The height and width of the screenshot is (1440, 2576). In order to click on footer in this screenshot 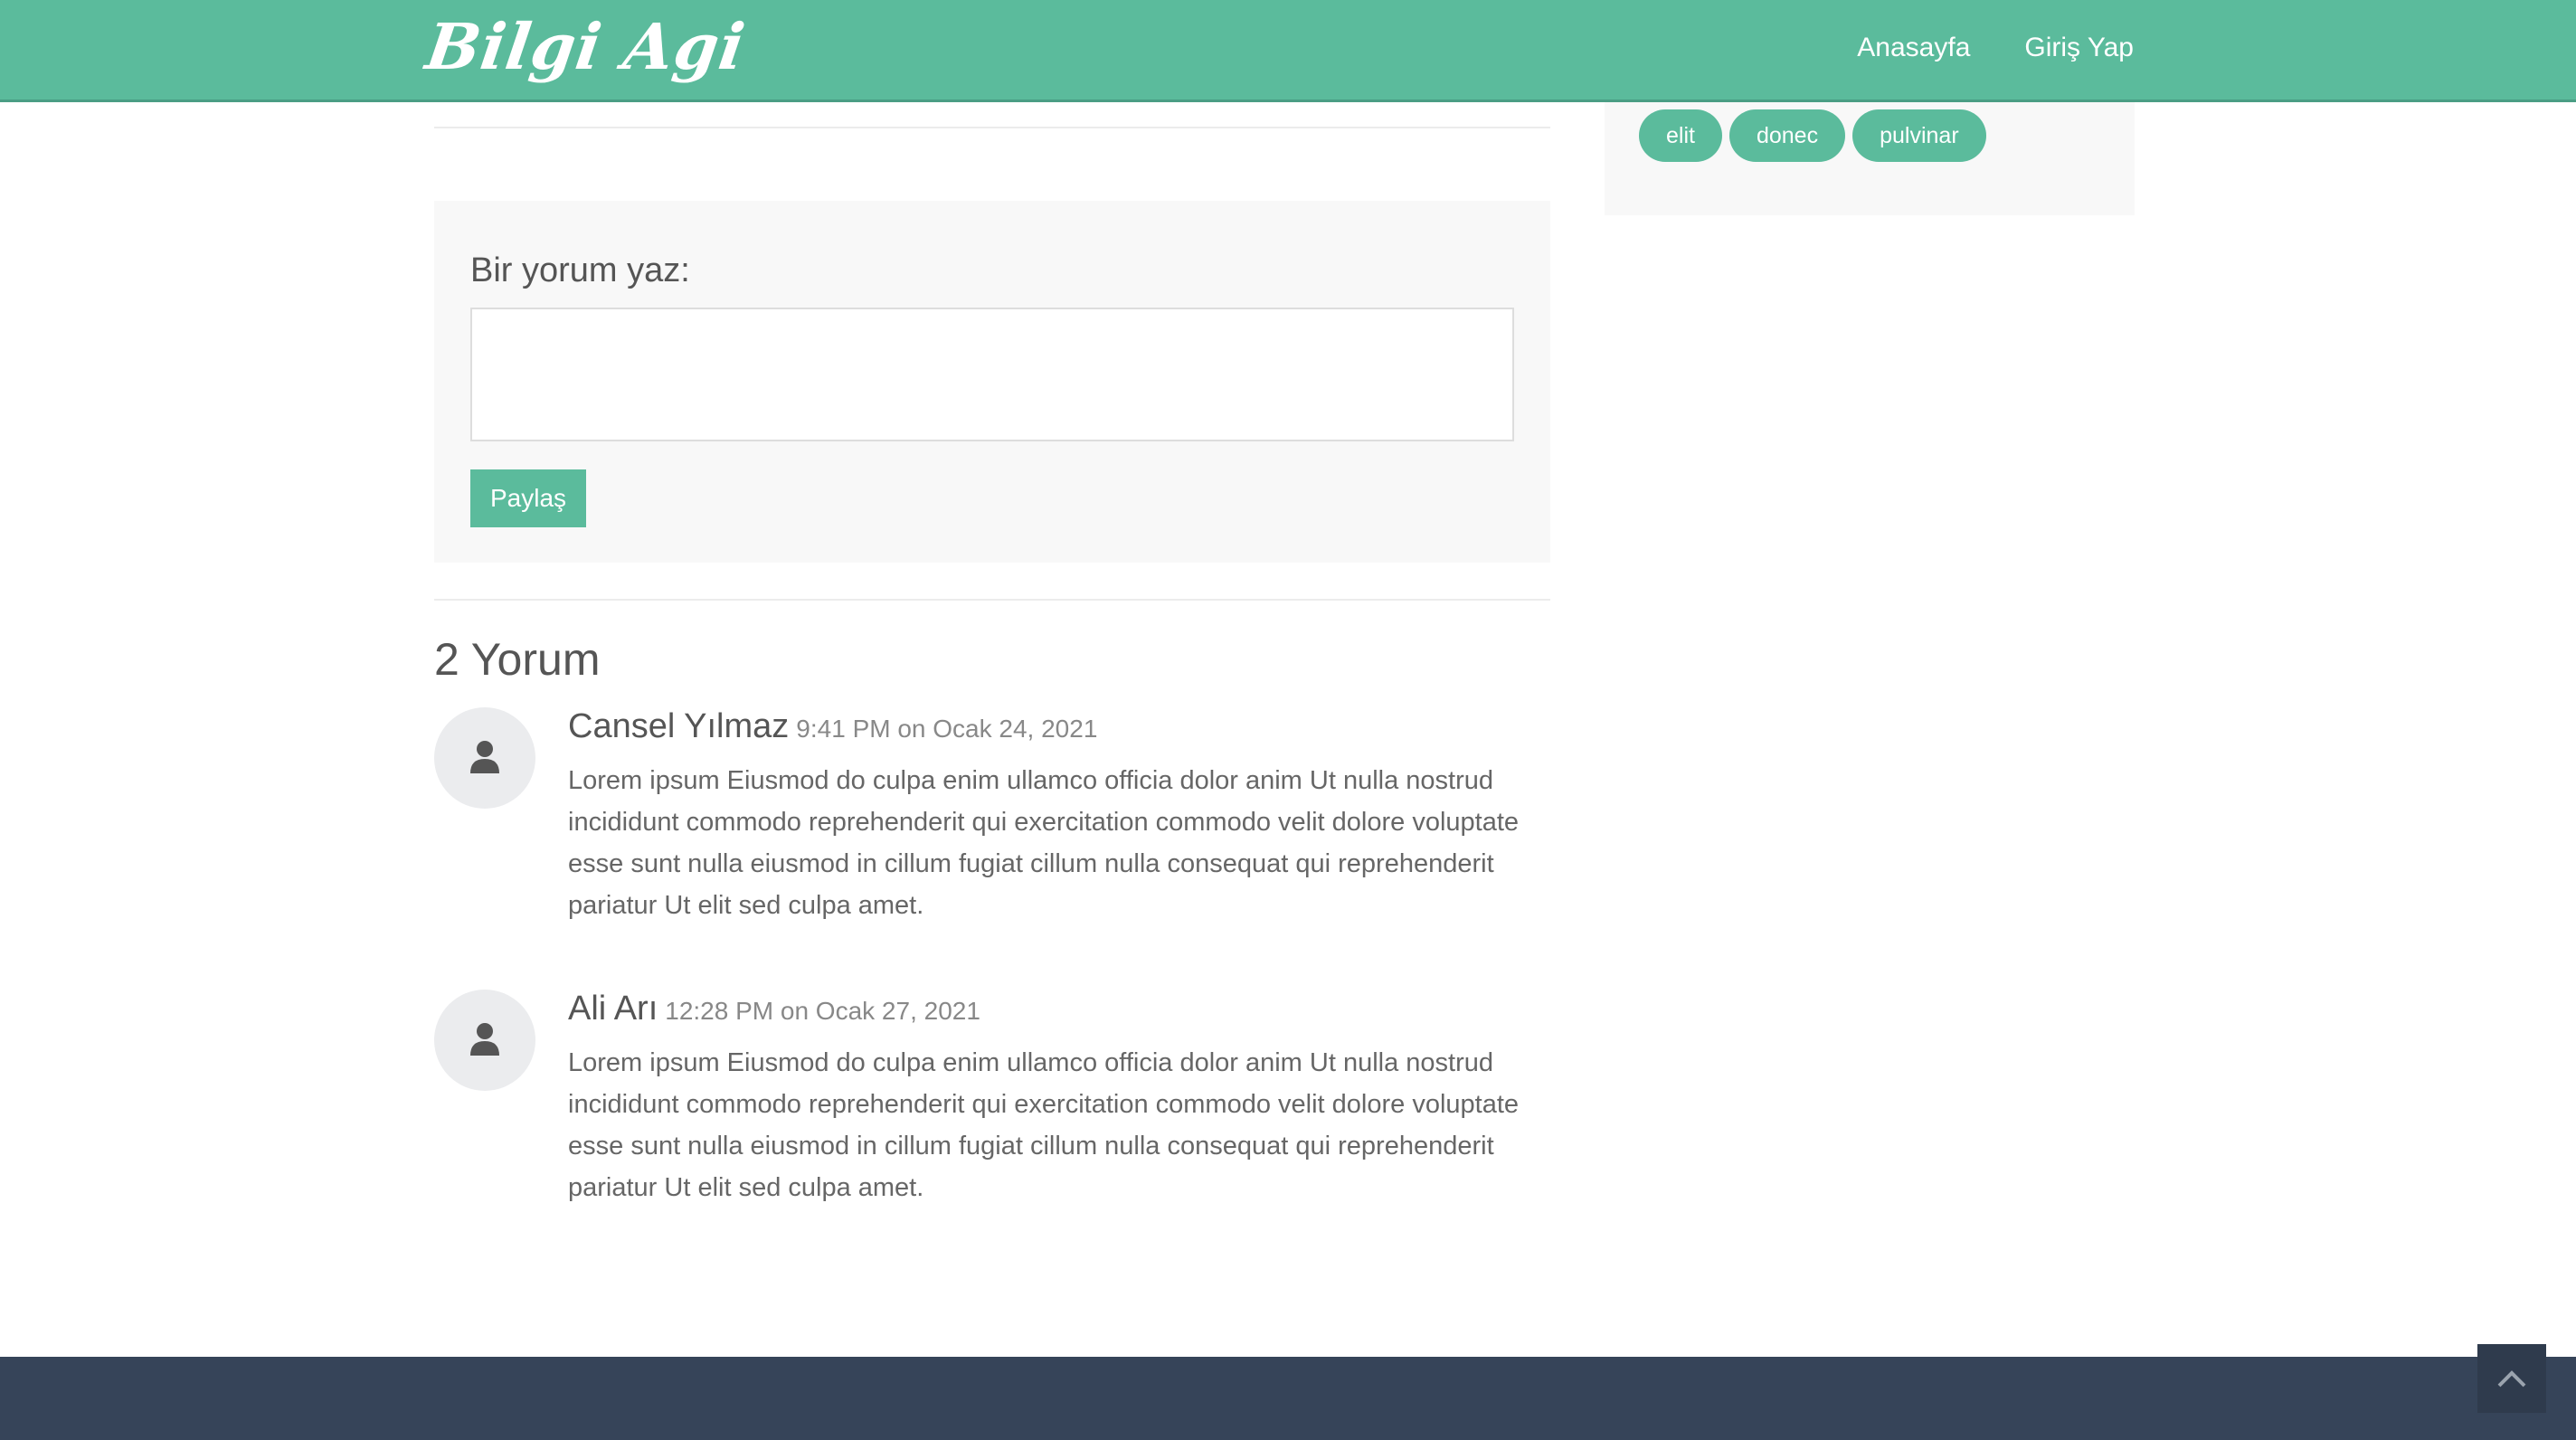, I will do `click(1288, 1399)`.